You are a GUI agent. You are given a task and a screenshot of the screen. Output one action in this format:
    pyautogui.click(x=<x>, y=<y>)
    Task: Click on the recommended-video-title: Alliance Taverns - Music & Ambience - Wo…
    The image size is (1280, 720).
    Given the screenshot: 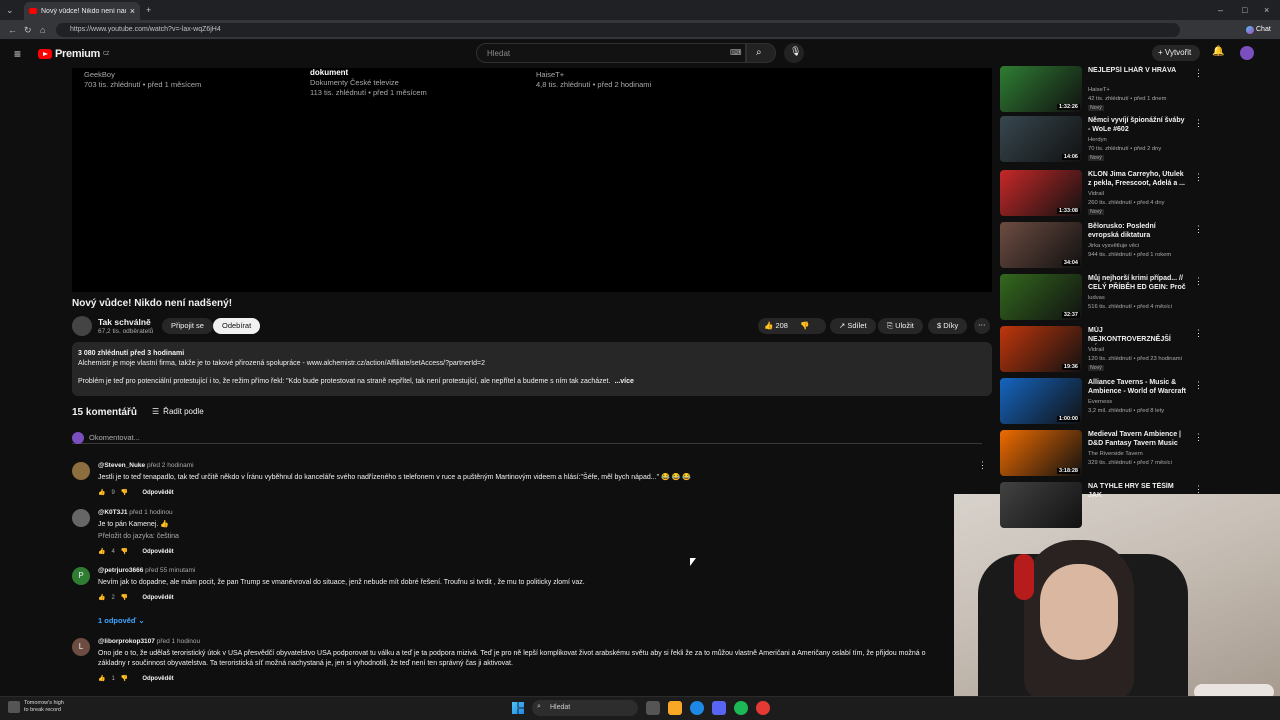 What is the action you would take?
    pyautogui.click(x=1137, y=387)
    